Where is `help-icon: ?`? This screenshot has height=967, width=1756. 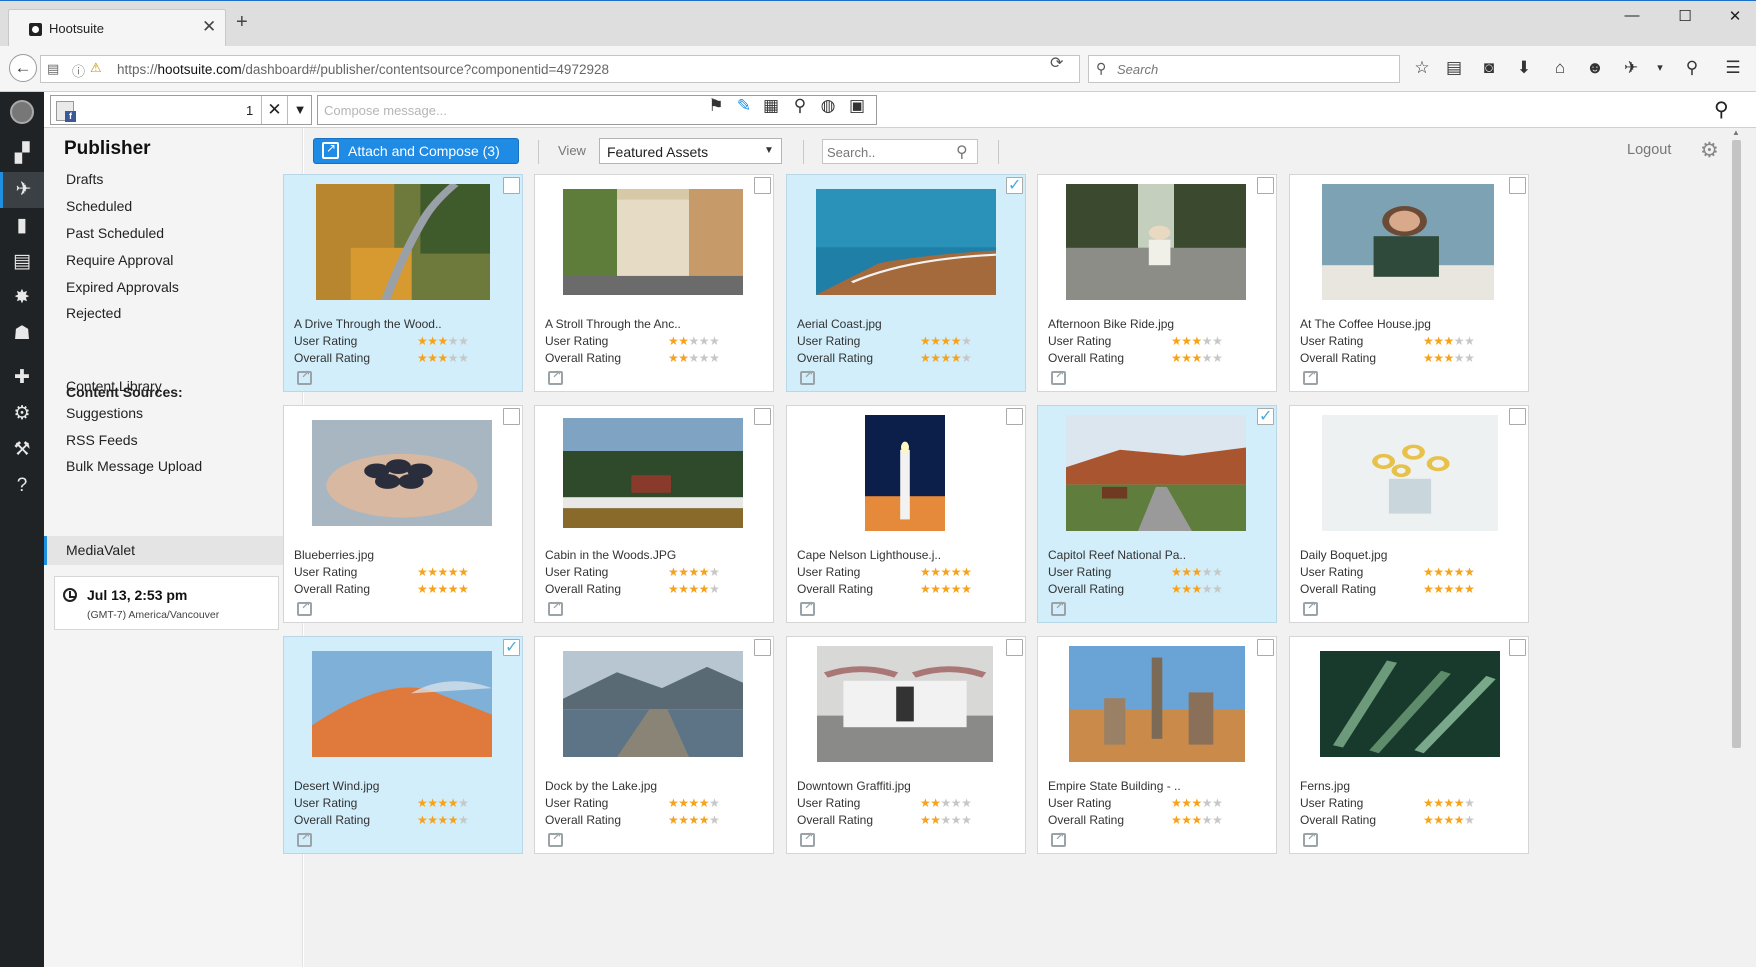 help-icon: ? is located at coordinates (22, 486).